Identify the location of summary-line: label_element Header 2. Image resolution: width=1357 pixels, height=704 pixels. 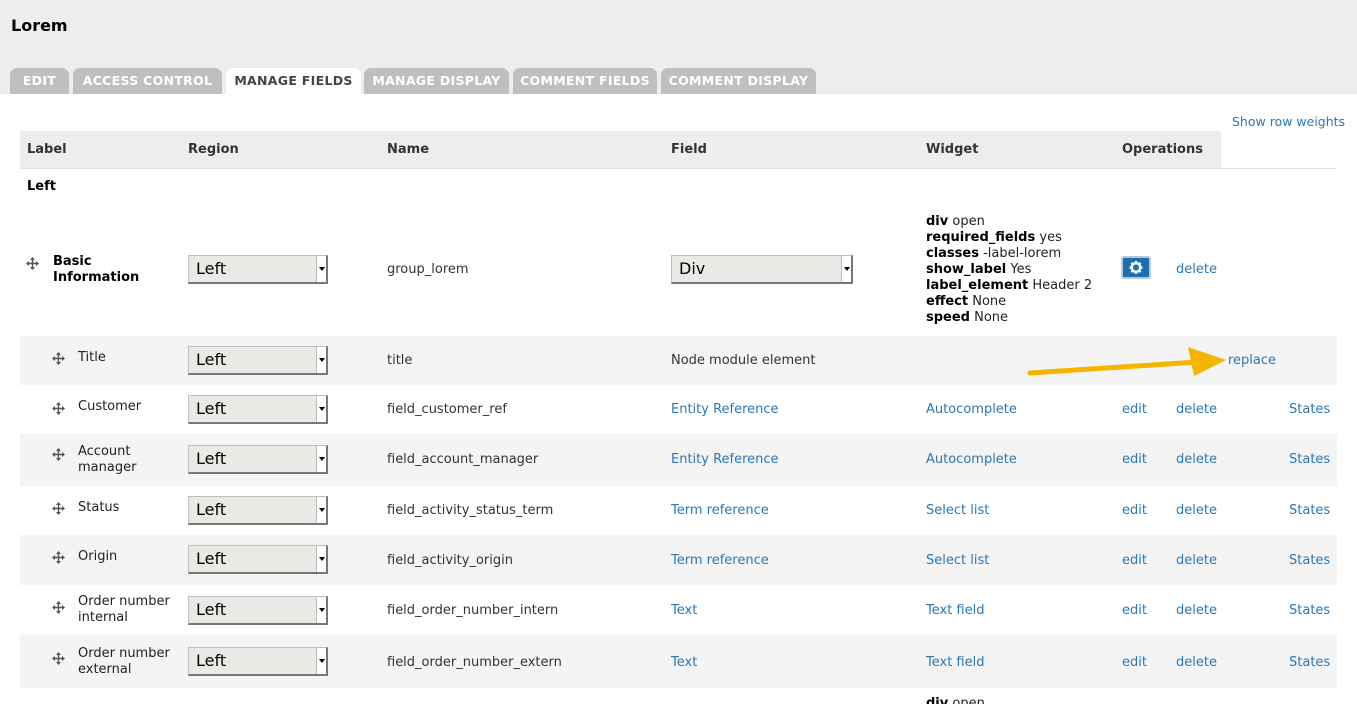
(1009, 285).